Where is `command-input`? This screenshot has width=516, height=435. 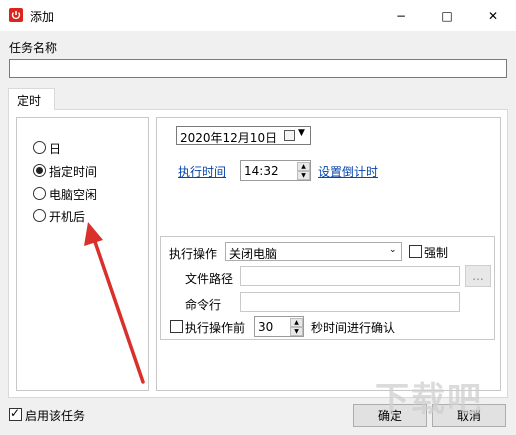 command-input is located at coordinates (350, 302).